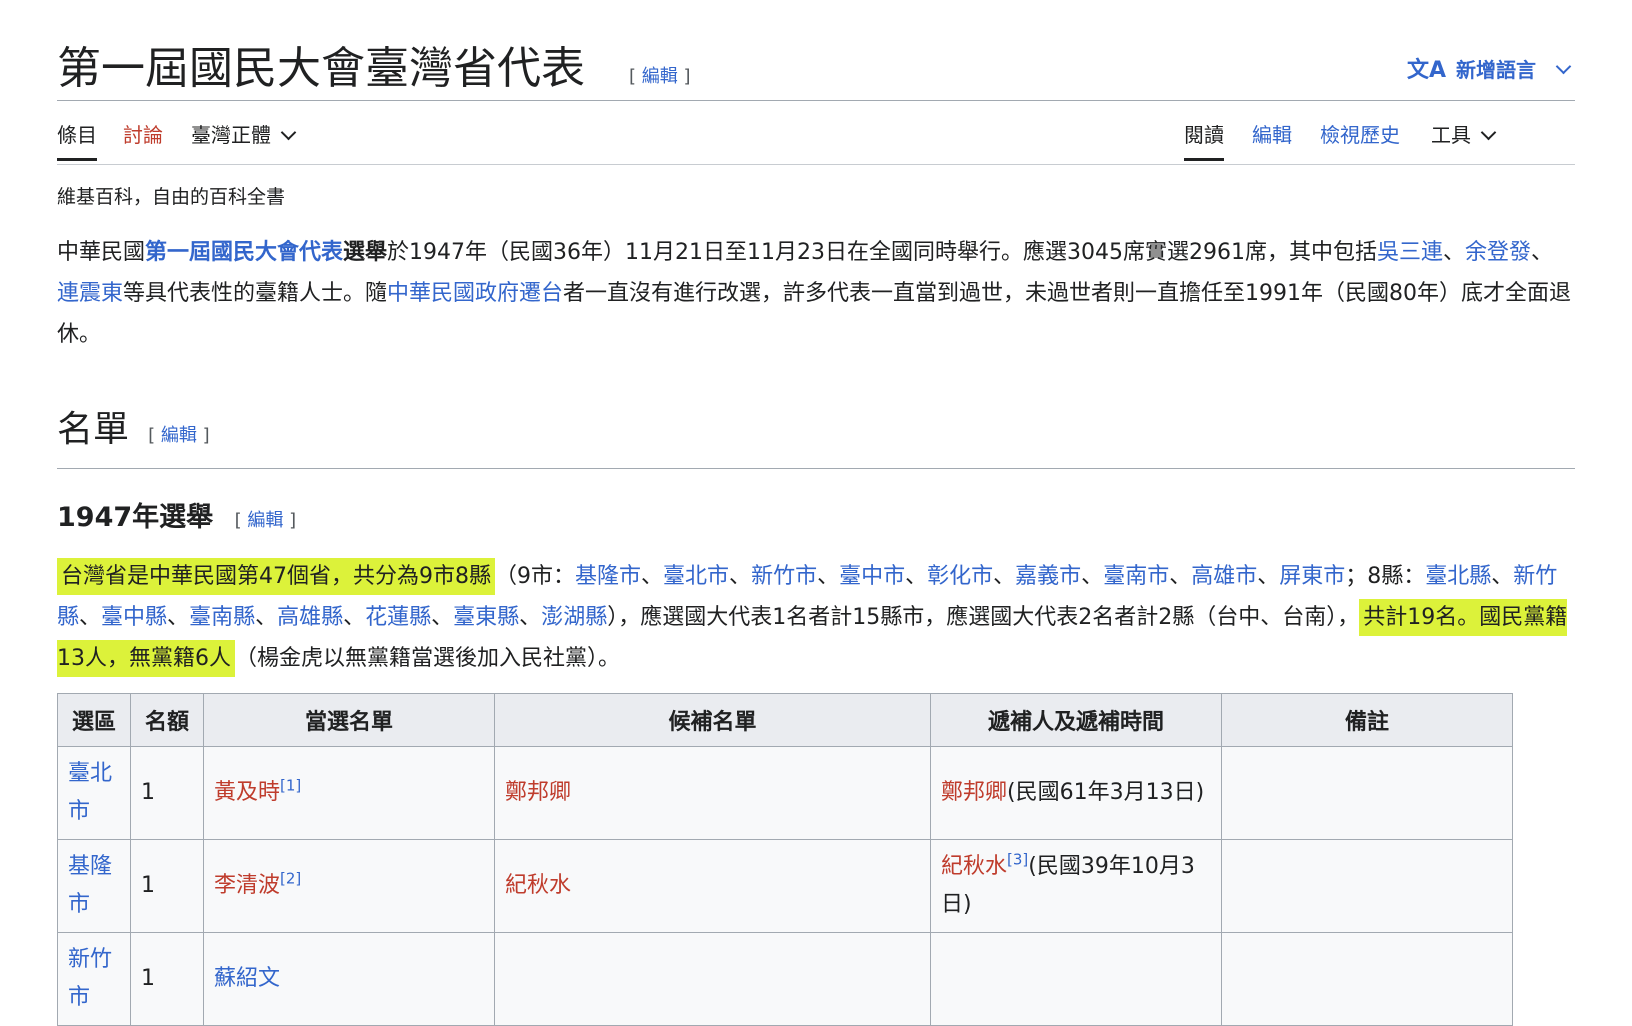  I want to click on table-header-row: 選區 名額 當選名單 候補名單 遞補人及遞補時間 備註, so click(785, 720).